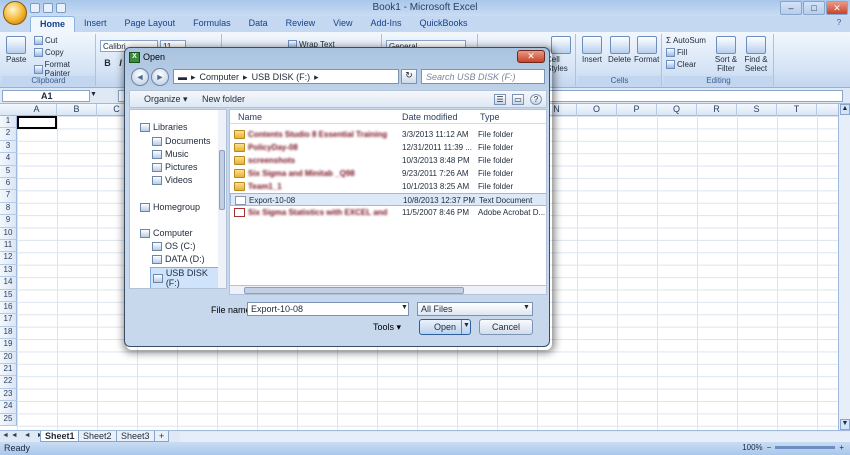 The height and width of the screenshot is (455, 850). What do you see at coordinates (97, 436) in the screenshot?
I see `sheet-tab-2: Sheet2` at bounding box center [97, 436].